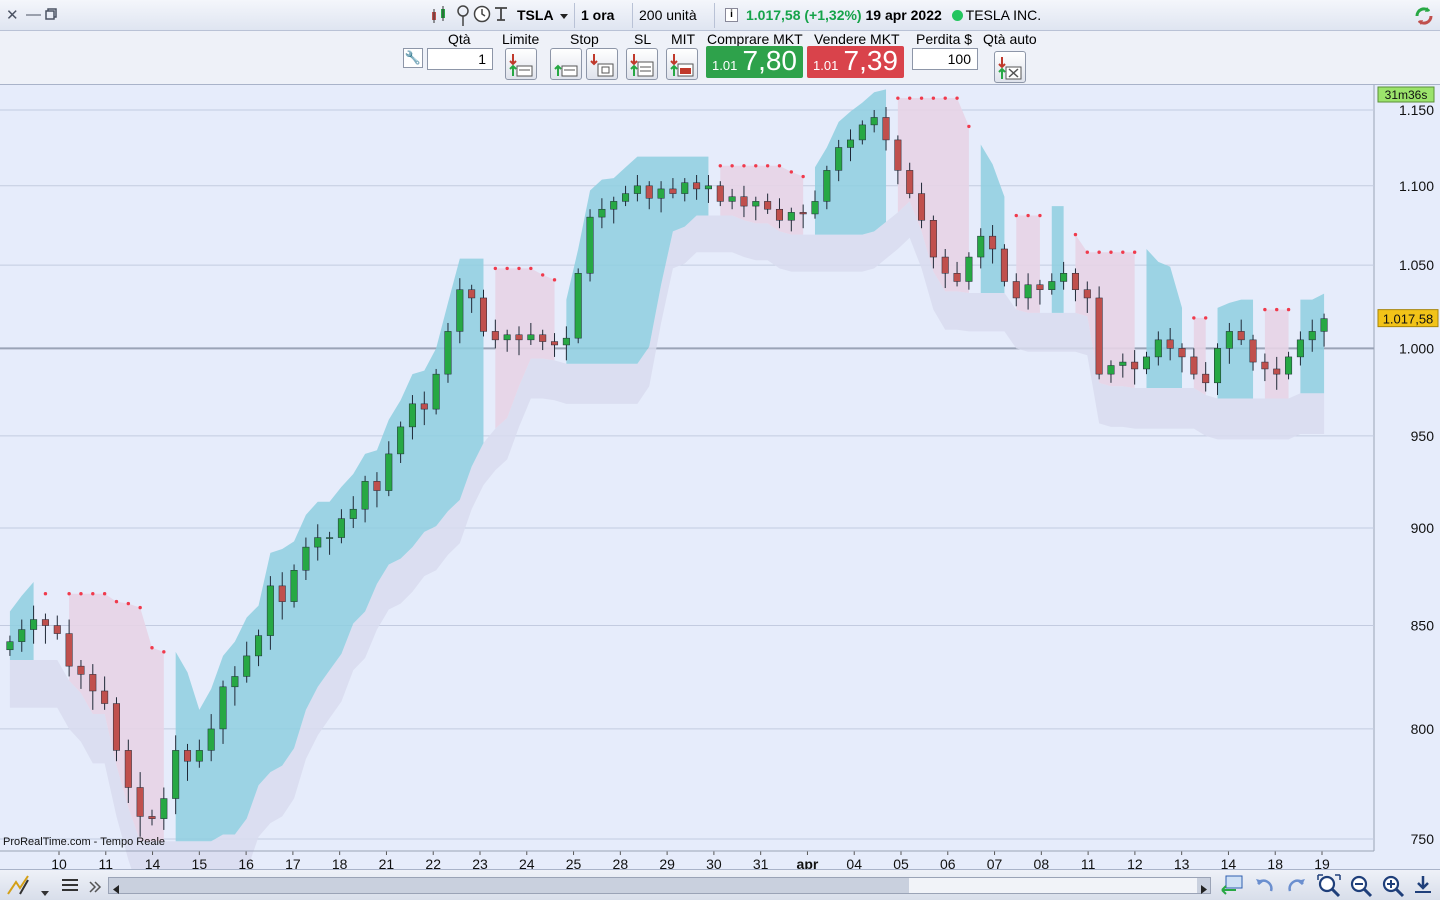  I want to click on pencil-icon, so click(19, 887).